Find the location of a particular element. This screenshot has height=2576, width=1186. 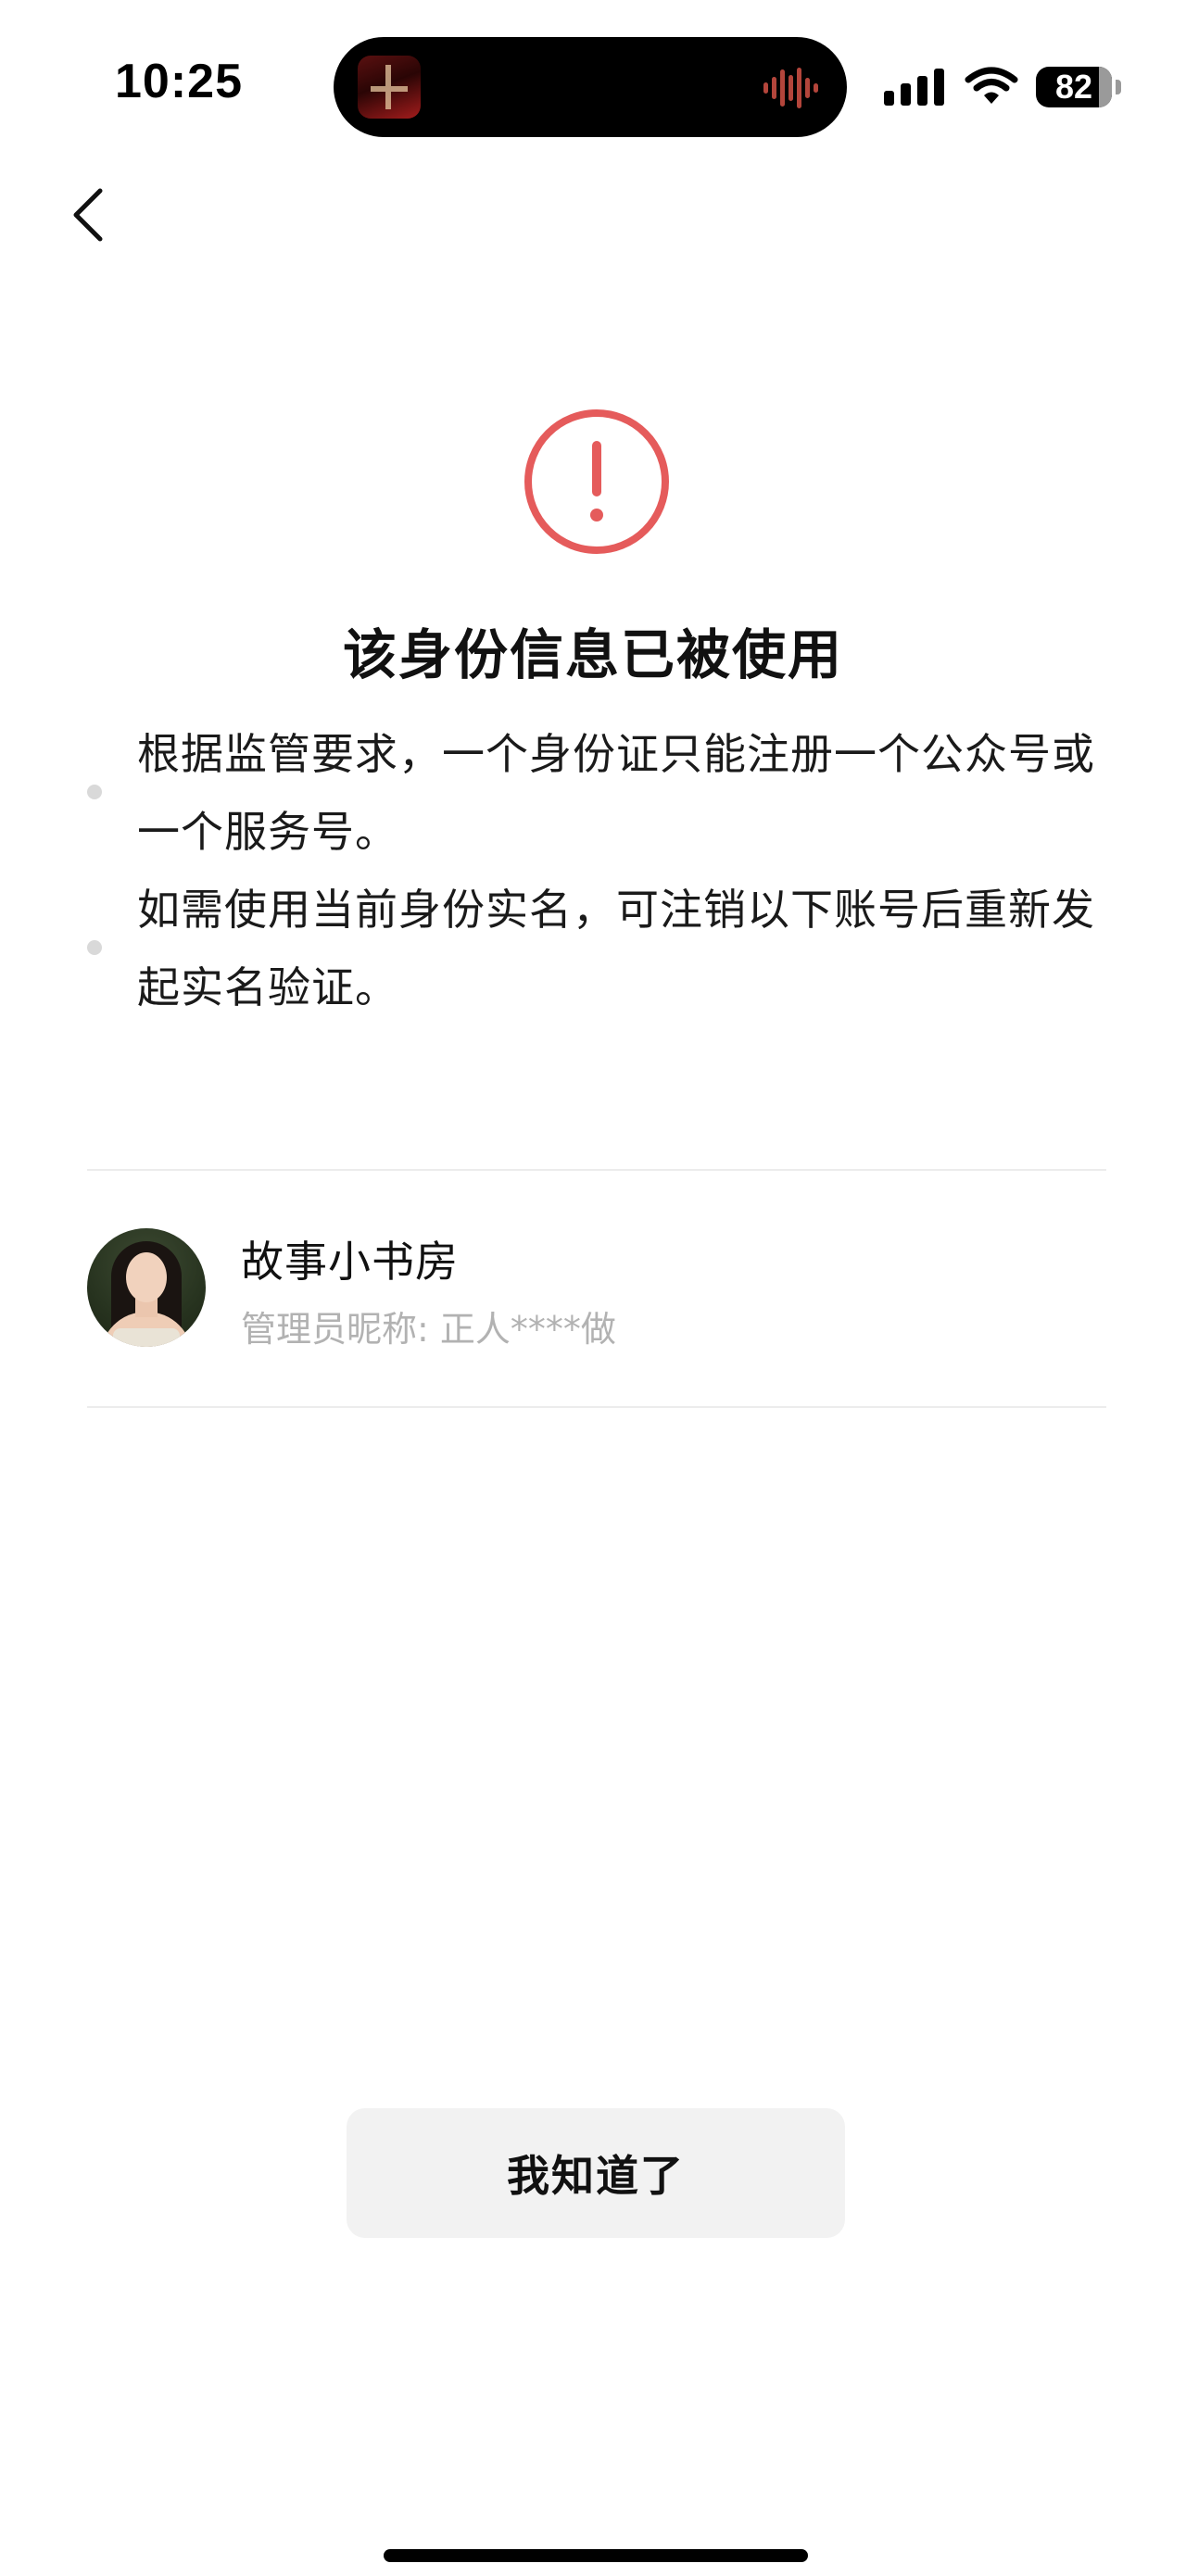

battery-icon: 82 is located at coordinates (1078, 87).